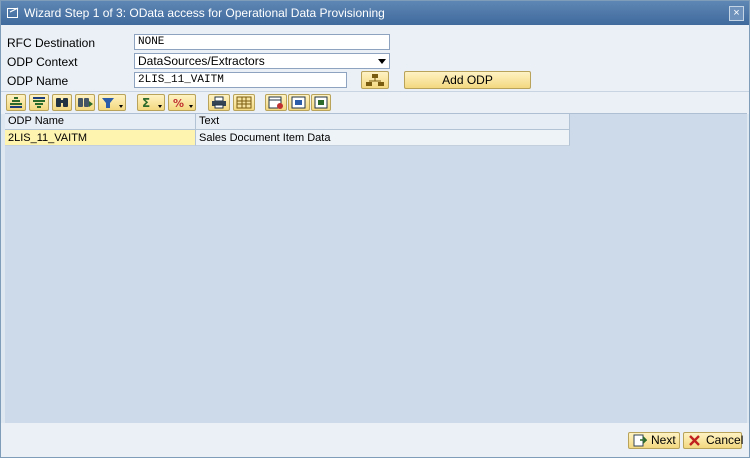 The height and width of the screenshot is (458, 750). What do you see at coordinates (13, 12) in the screenshot?
I see `wizard-icon` at bounding box center [13, 12].